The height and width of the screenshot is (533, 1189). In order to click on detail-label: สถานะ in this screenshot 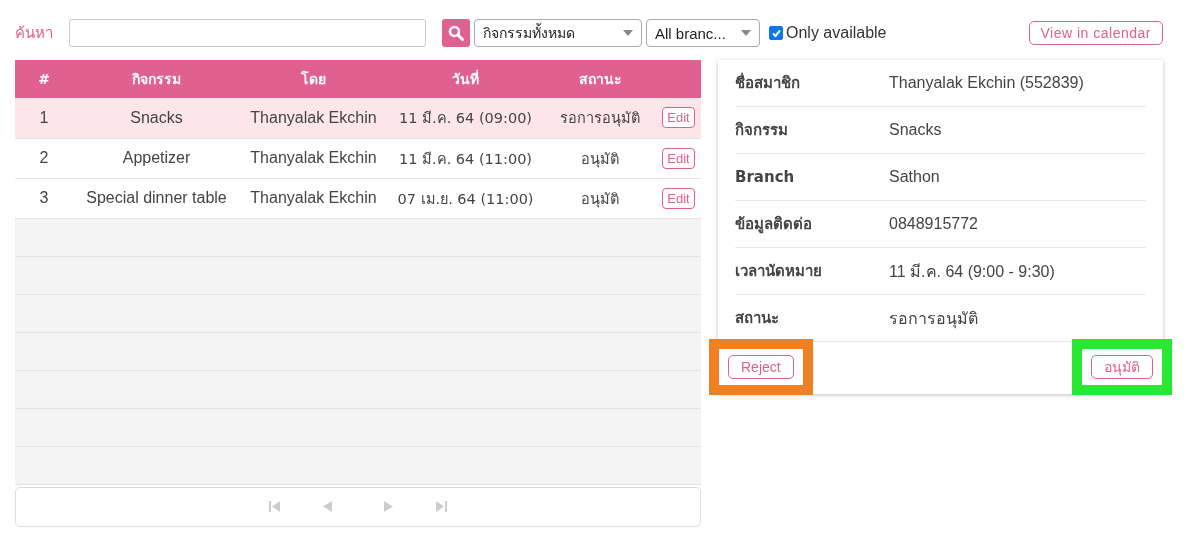, I will do `click(757, 318)`.